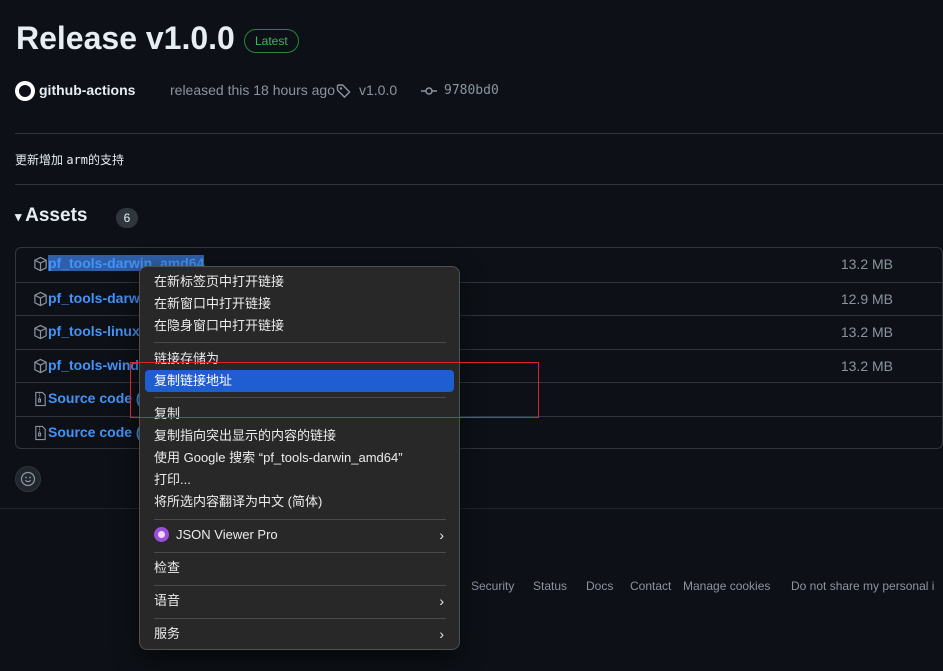  What do you see at coordinates (25, 91) in the screenshot?
I see `github-avatar-icon` at bounding box center [25, 91].